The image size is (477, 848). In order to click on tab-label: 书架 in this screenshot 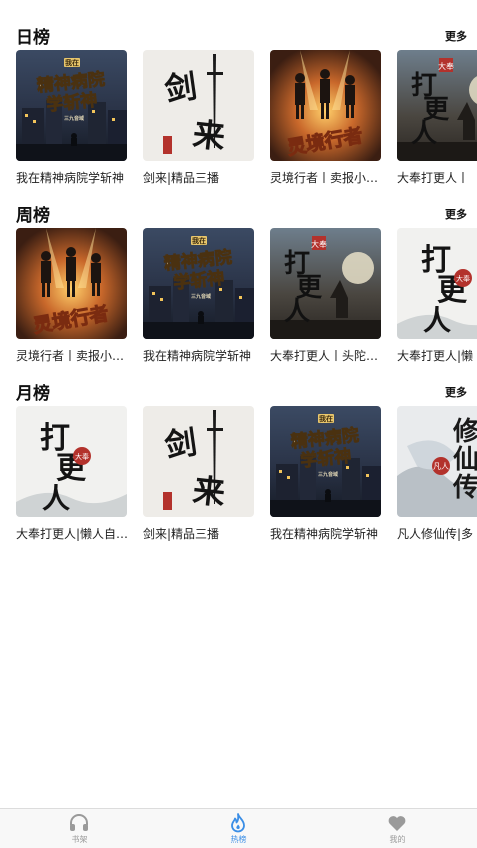, I will do `click(79, 839)`.